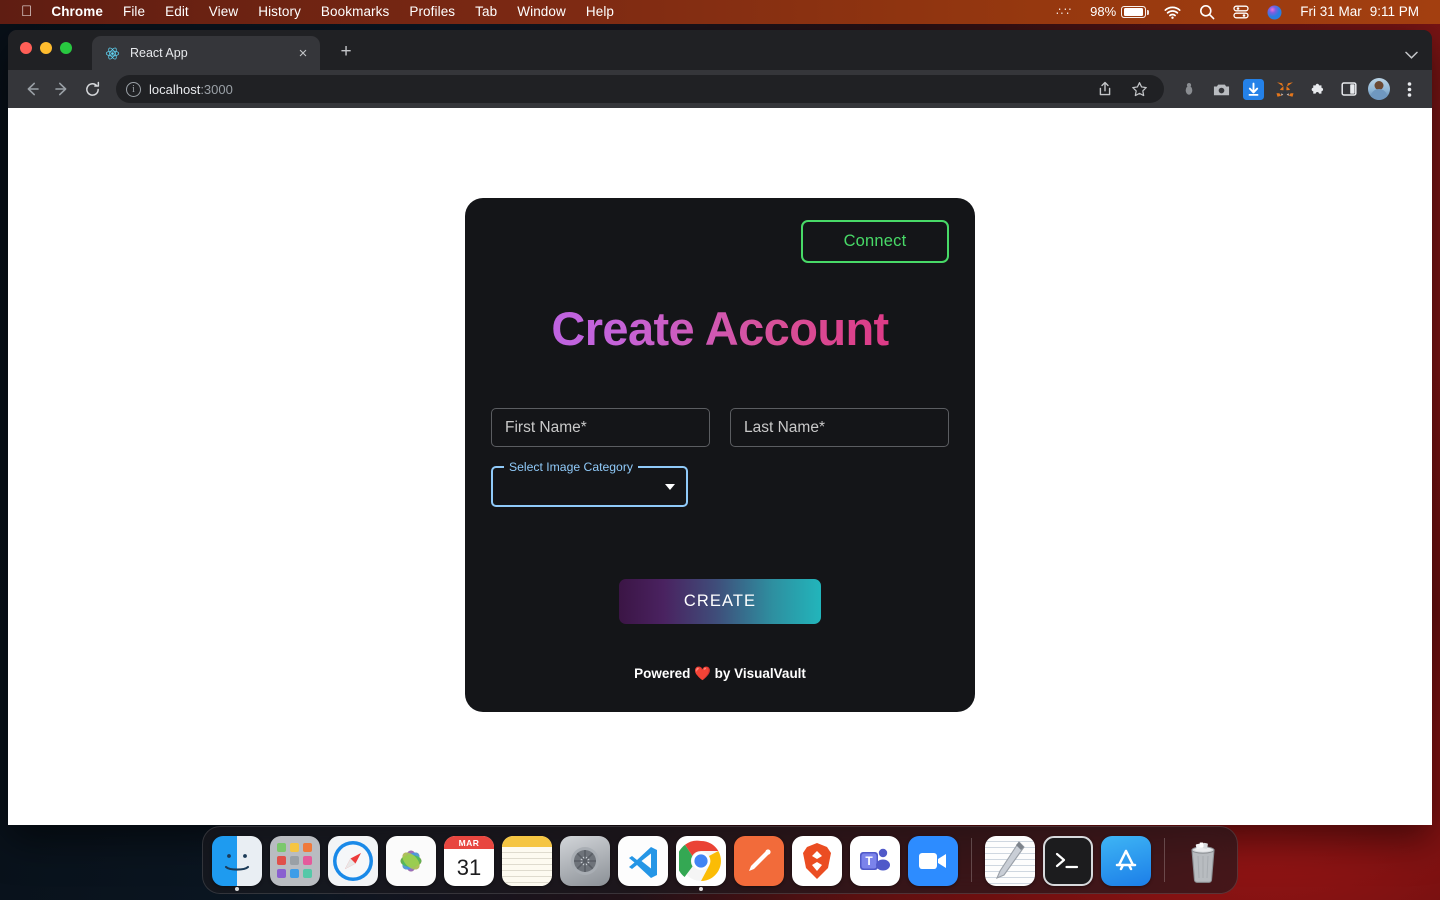  What do you see at coordinates (1274, 12) in the screenshot?
I see `siri-icon` at bounding box center [1274, 12].